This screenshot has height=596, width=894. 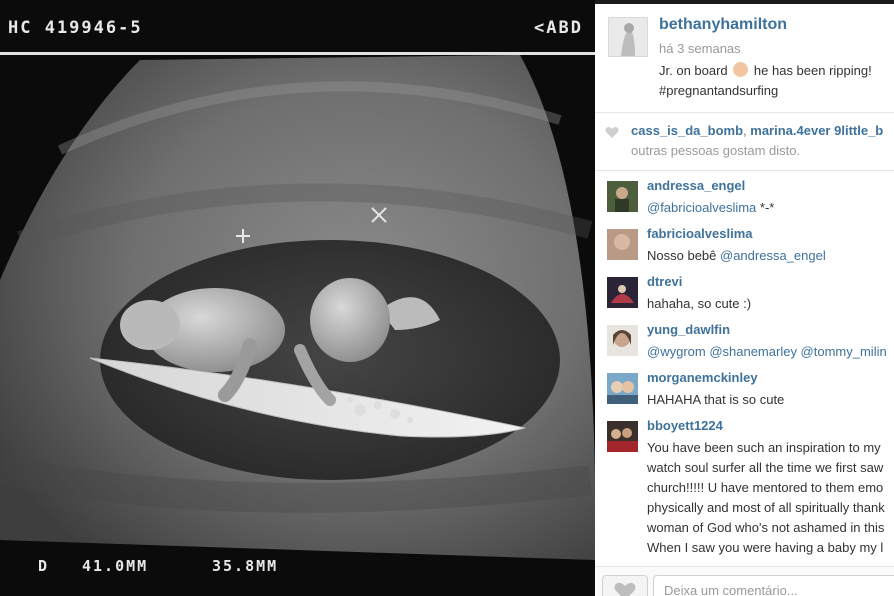 What do you see at coordinates (115, 566) in the screenshot?
I see `ultrasound-measurement-1: 41.0MM` at bounding box center [115, 566].